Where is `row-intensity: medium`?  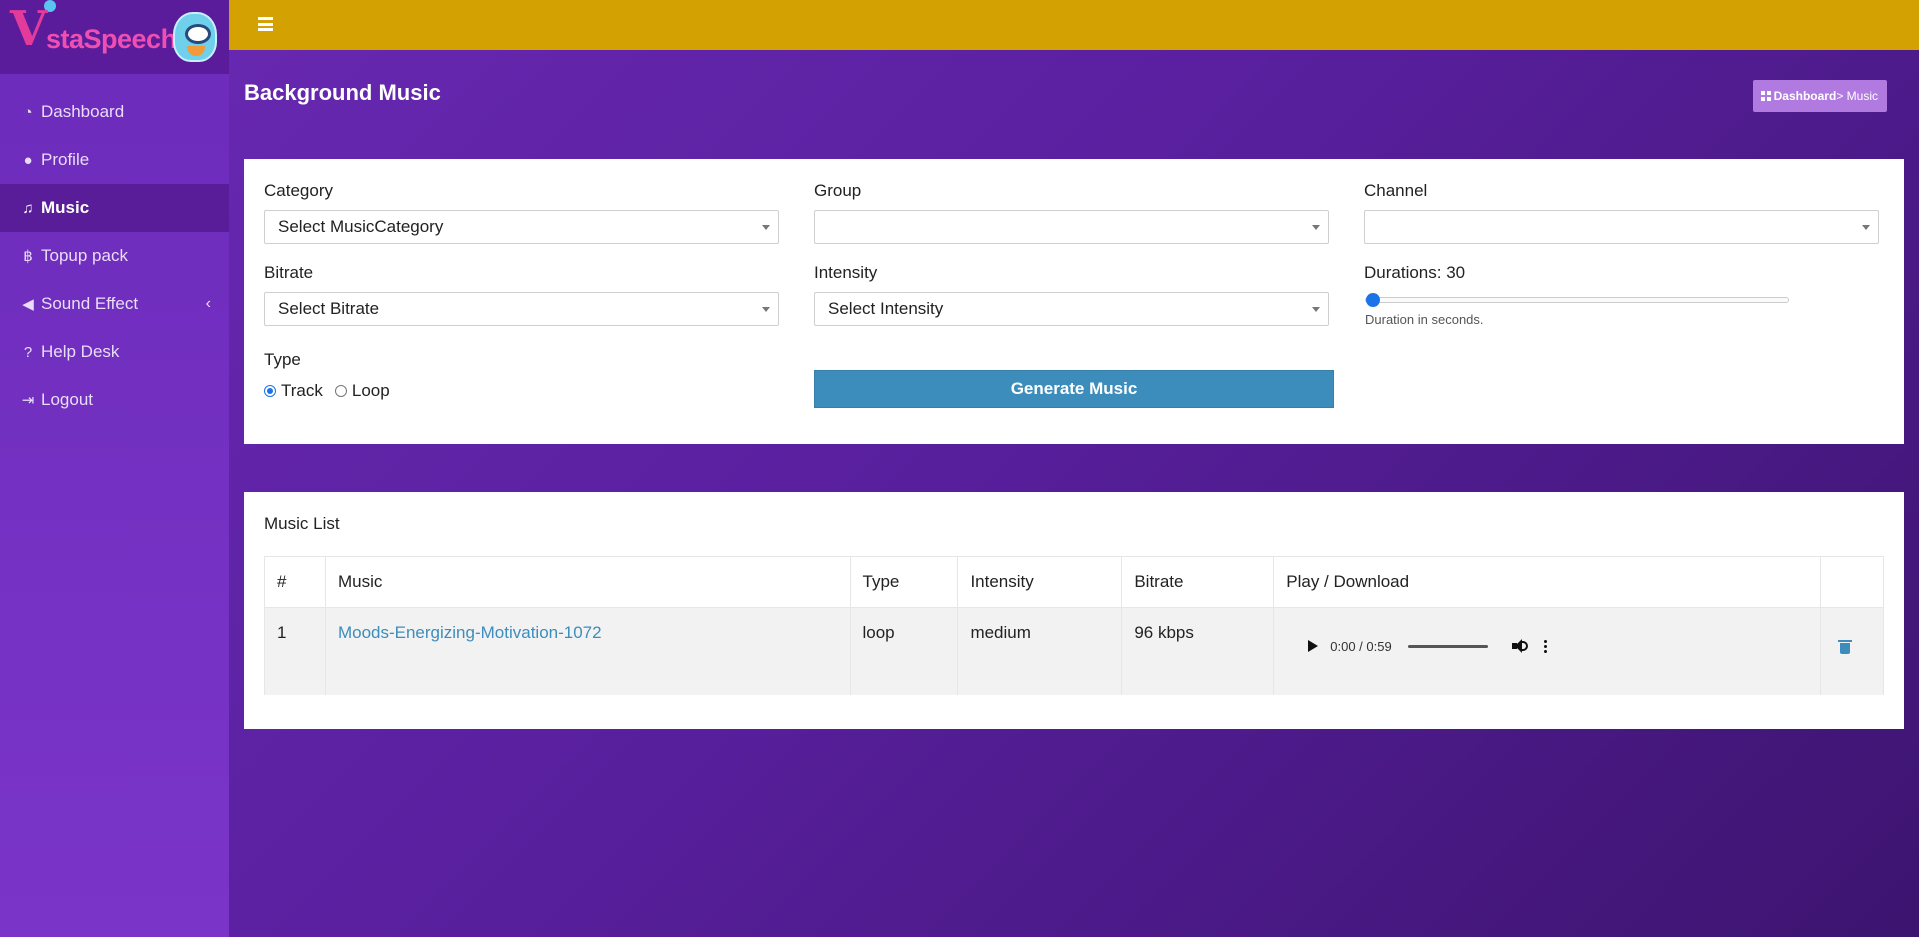
row-intensity: medium is located at coordinates (1040, 651).